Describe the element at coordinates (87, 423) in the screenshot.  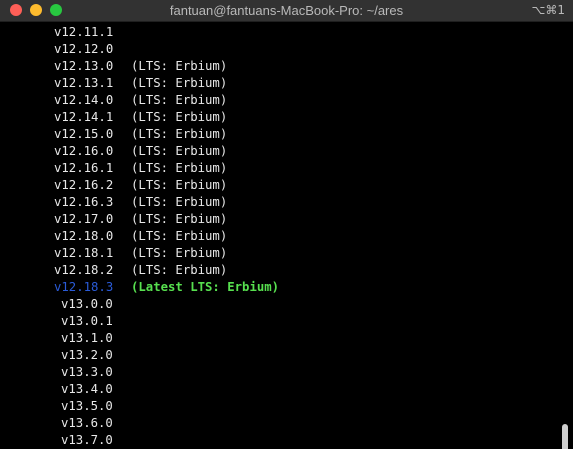
I see `version-text: v13.6.0` at that location.